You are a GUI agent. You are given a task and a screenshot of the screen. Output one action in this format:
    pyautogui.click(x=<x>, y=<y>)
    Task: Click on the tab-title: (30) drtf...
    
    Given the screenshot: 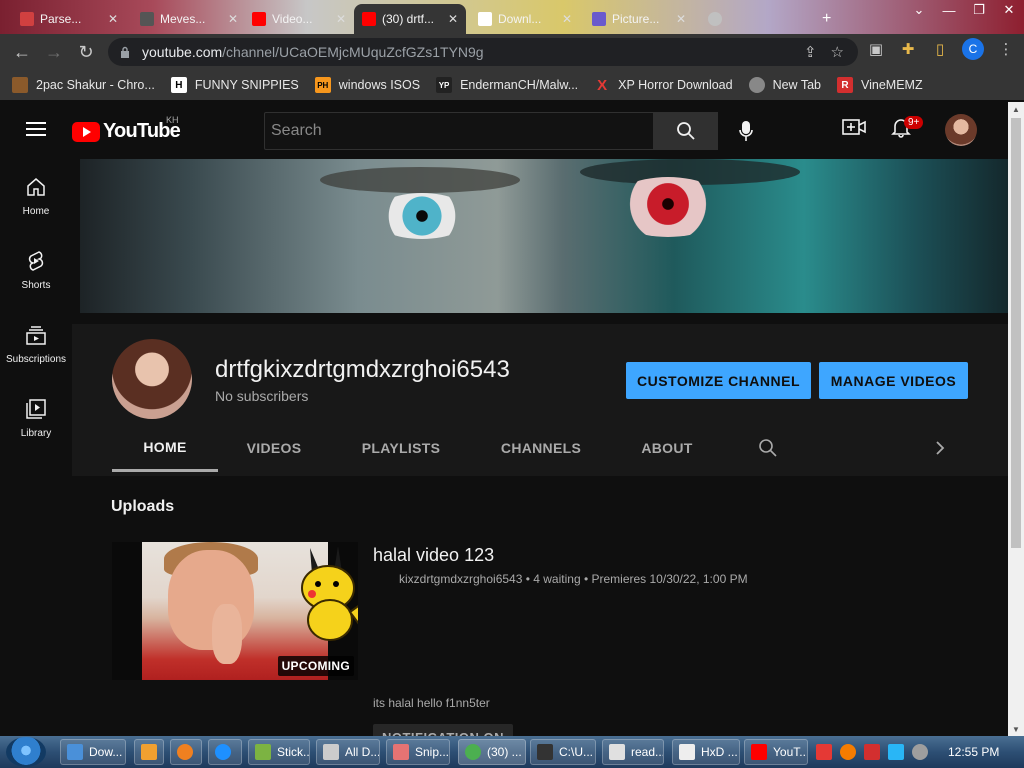 What is the action you would take?
    pyautogui.click(x=408, y=19)
    